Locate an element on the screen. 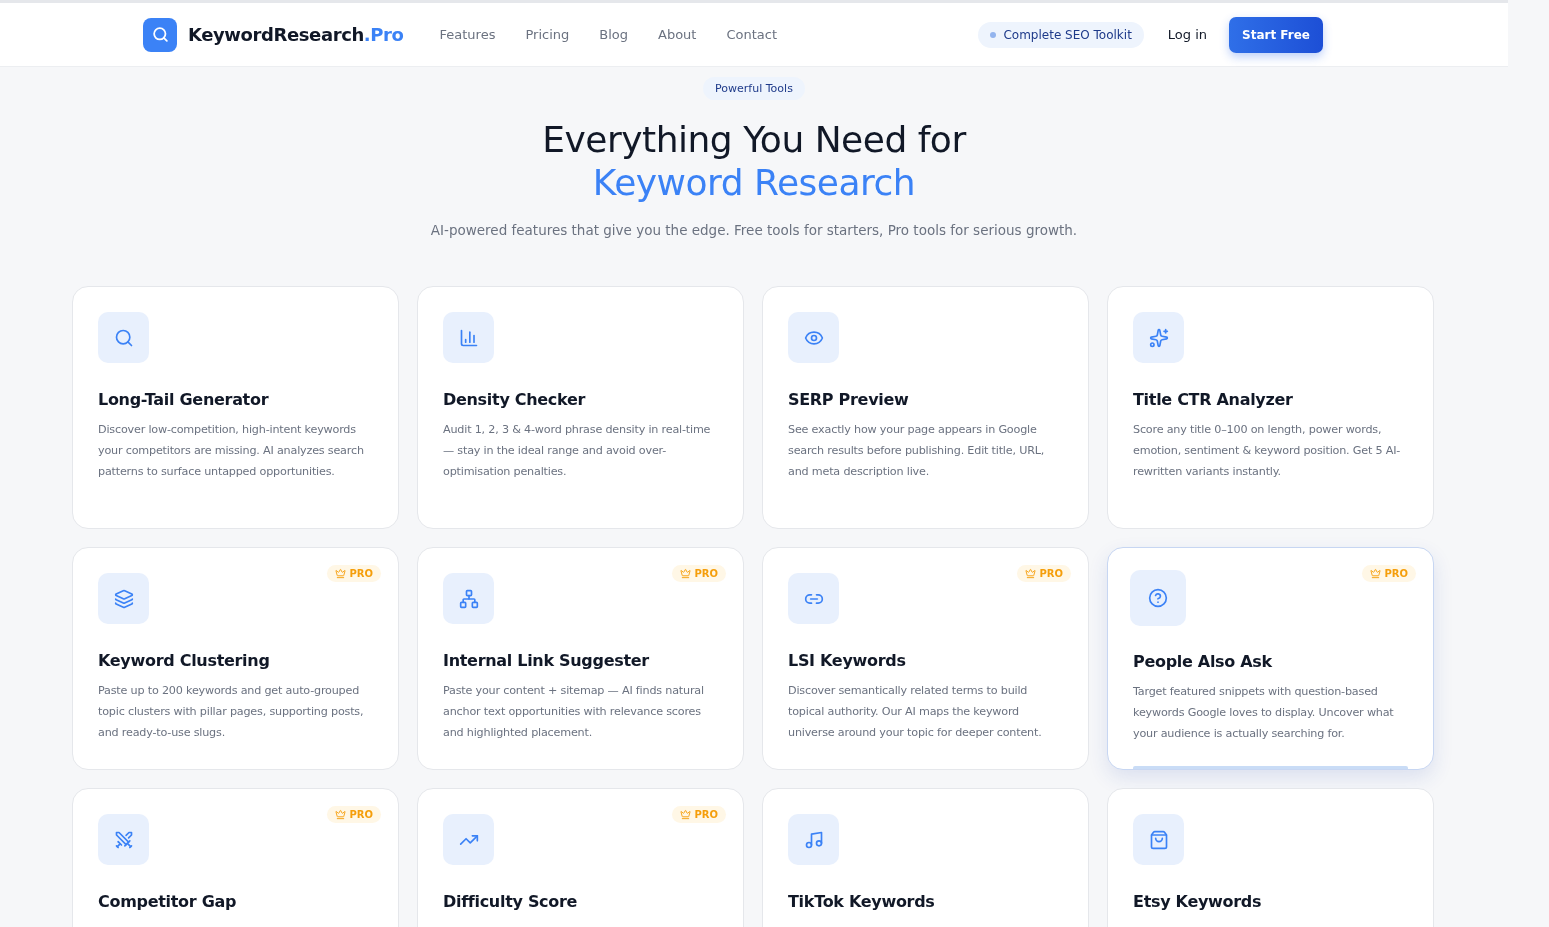  card-title: Long-Tail Generator is located at coordinates (184, 399).